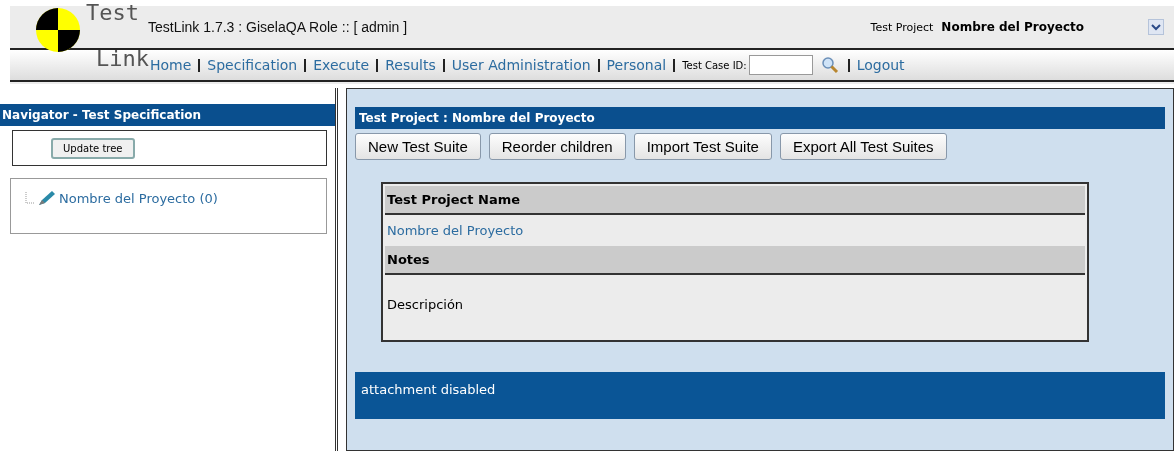  What do you see at coordinates (425, 304) in the screenshot?
I see `notes-text: Descripción` at bounding box center [425, 304].